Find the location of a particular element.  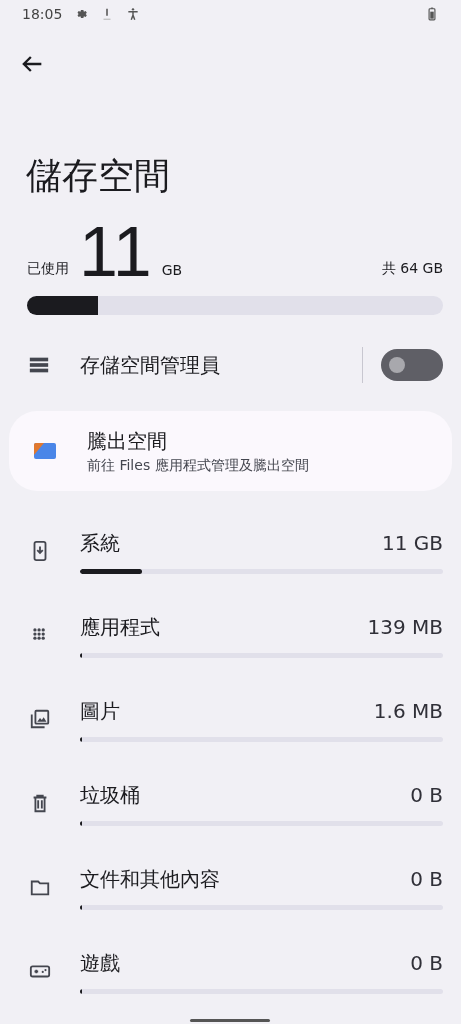

category-name: 遊戲 is located at coordinates (100, 962).